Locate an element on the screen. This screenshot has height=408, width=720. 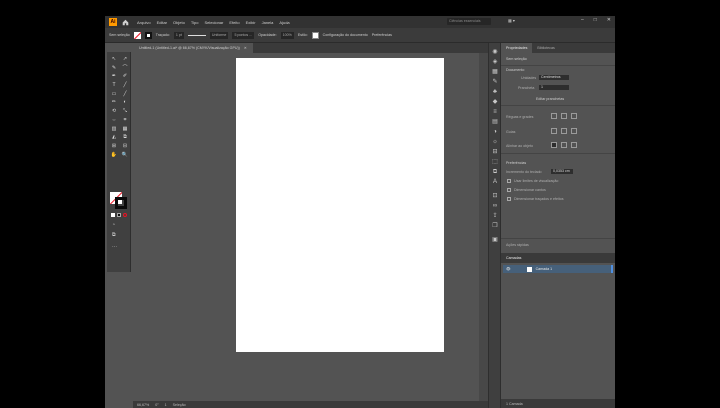
symbols-icon: ♣ is located at coordinates (495, 92).